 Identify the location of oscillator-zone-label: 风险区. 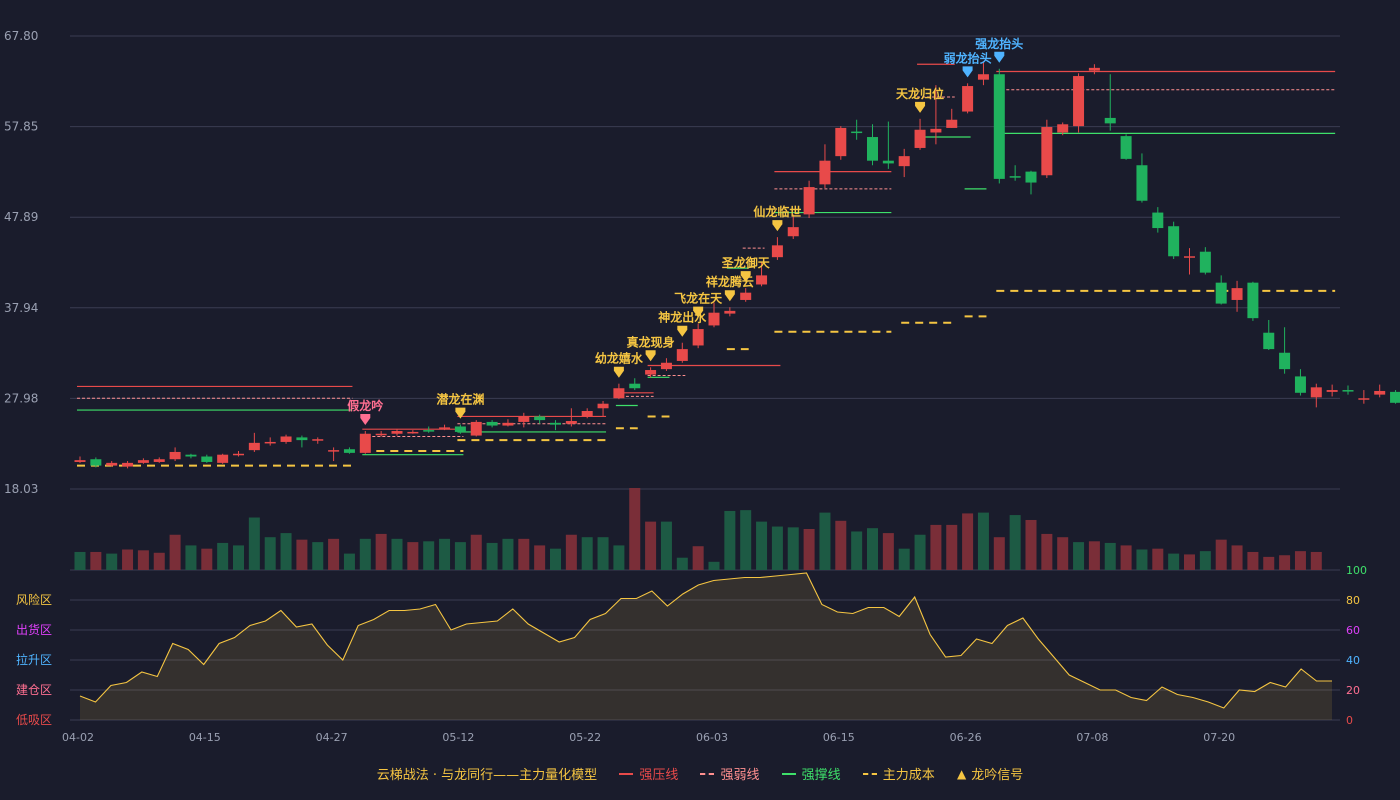
(34, 599).